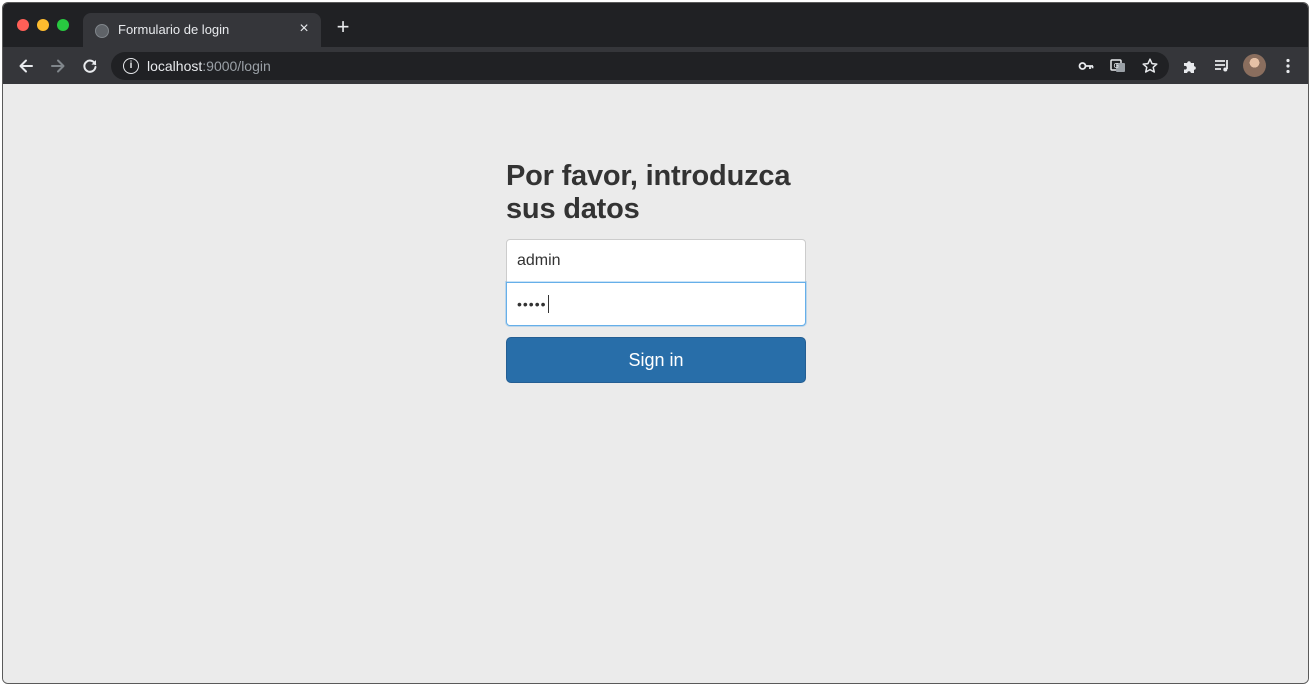 This screenshot has width=1312, height=688. I want to click on reload-icon, so click(90, 66).